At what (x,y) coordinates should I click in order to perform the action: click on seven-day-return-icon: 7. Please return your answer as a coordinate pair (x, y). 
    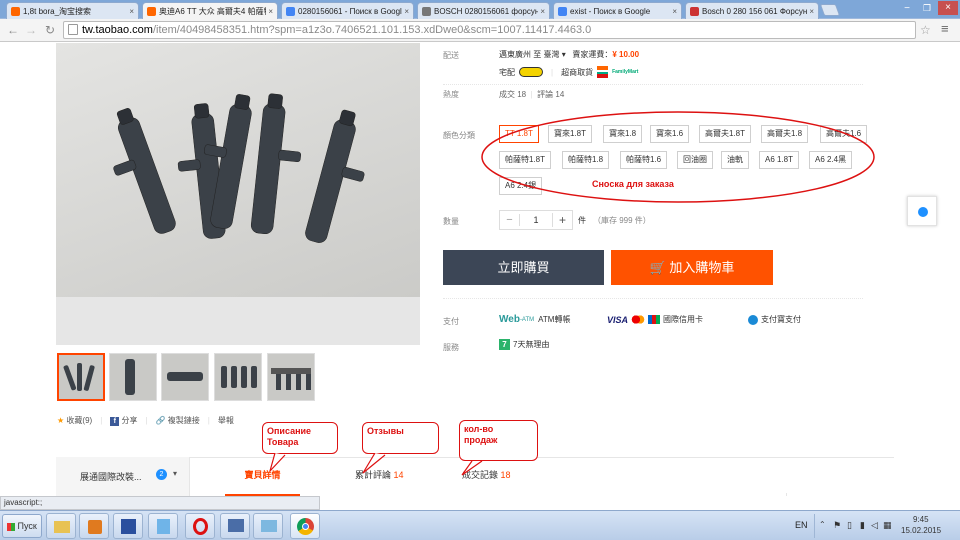
    Looking at the image, I should click on (504, 344).